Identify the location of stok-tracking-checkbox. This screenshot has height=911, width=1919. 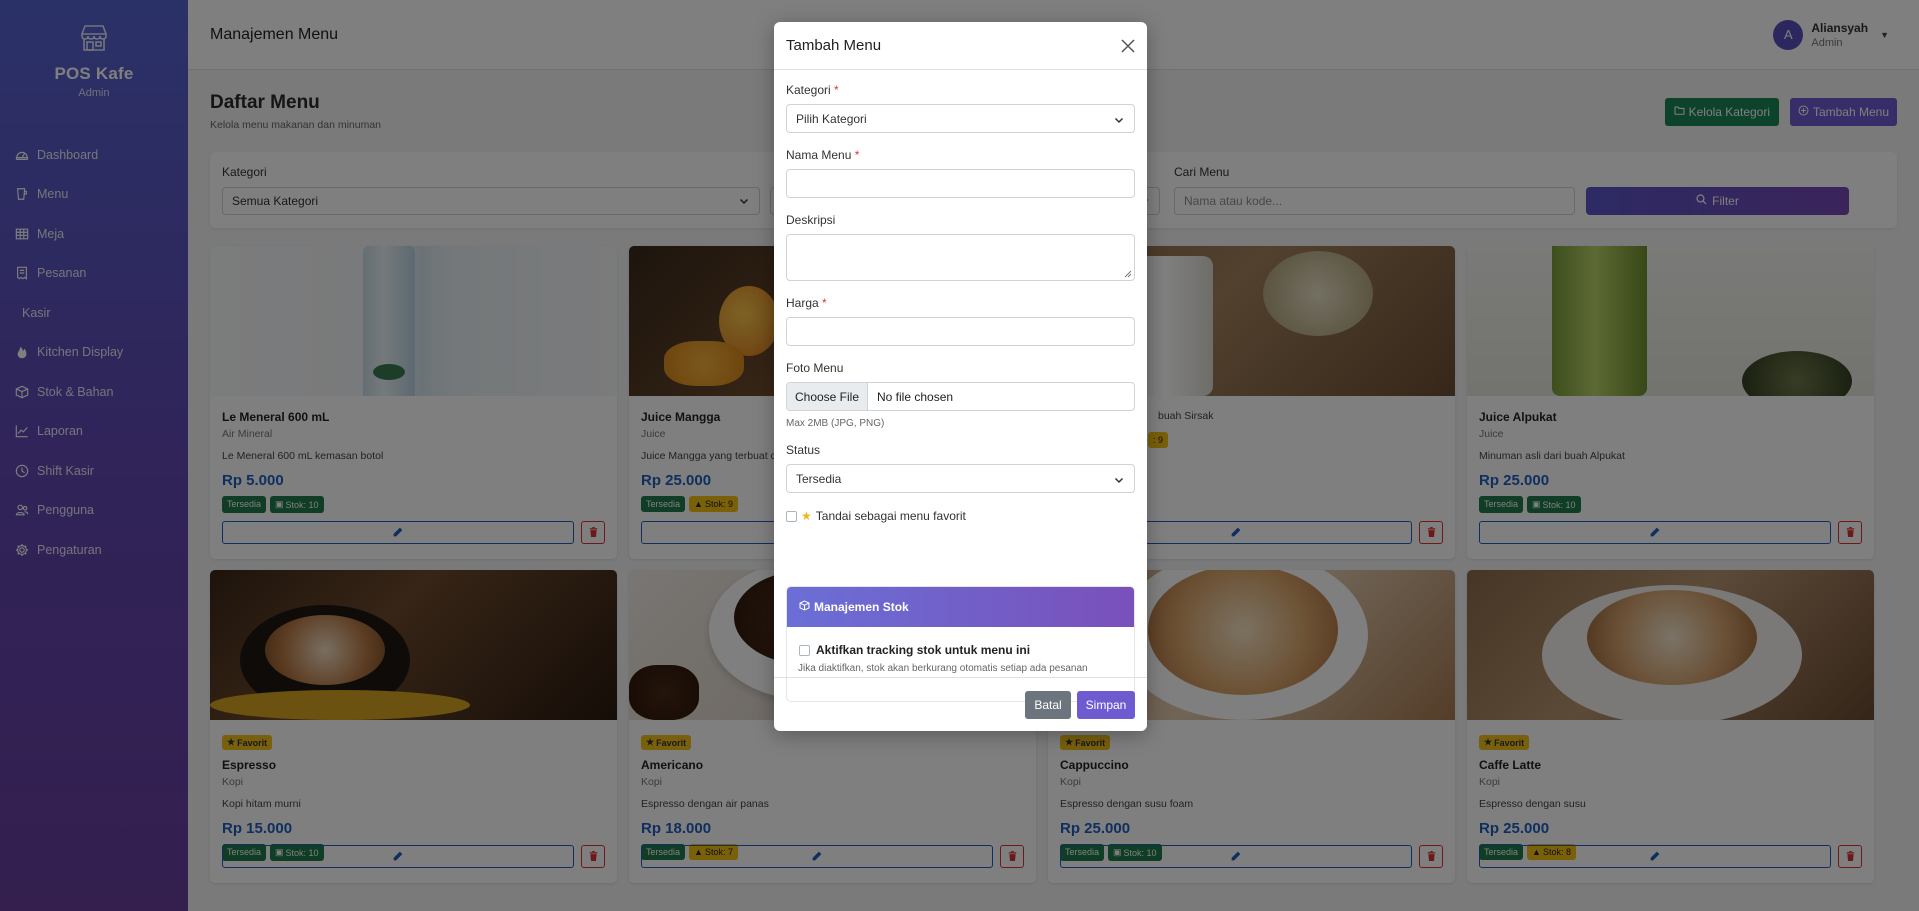
(804, 650).